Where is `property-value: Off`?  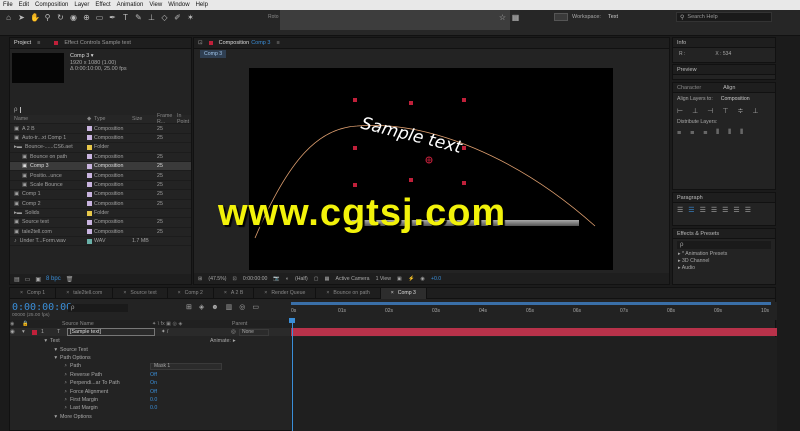 property-value: Off is located at coordinates (153, 375).